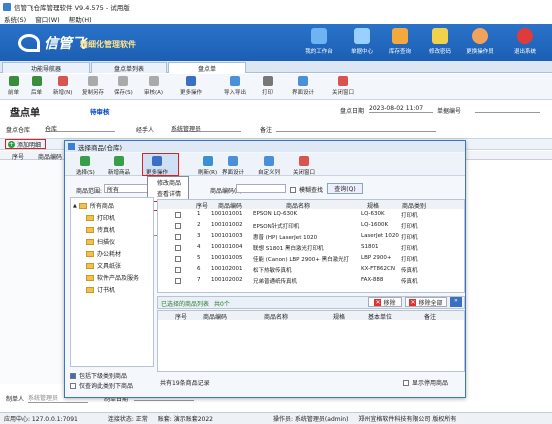  What do you see at coordinates (123, 86) in the screenshot?
I see `save-button: 保存(S)` at bounding box center [123, 86].